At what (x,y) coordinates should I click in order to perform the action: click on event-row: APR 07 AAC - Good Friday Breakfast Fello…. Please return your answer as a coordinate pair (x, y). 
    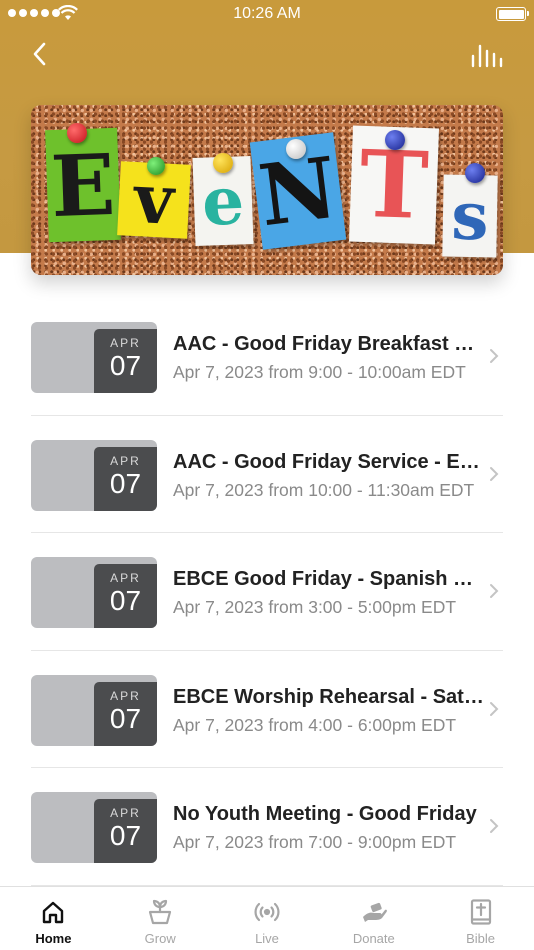
    Looking at the image, I should click on (267, 357).